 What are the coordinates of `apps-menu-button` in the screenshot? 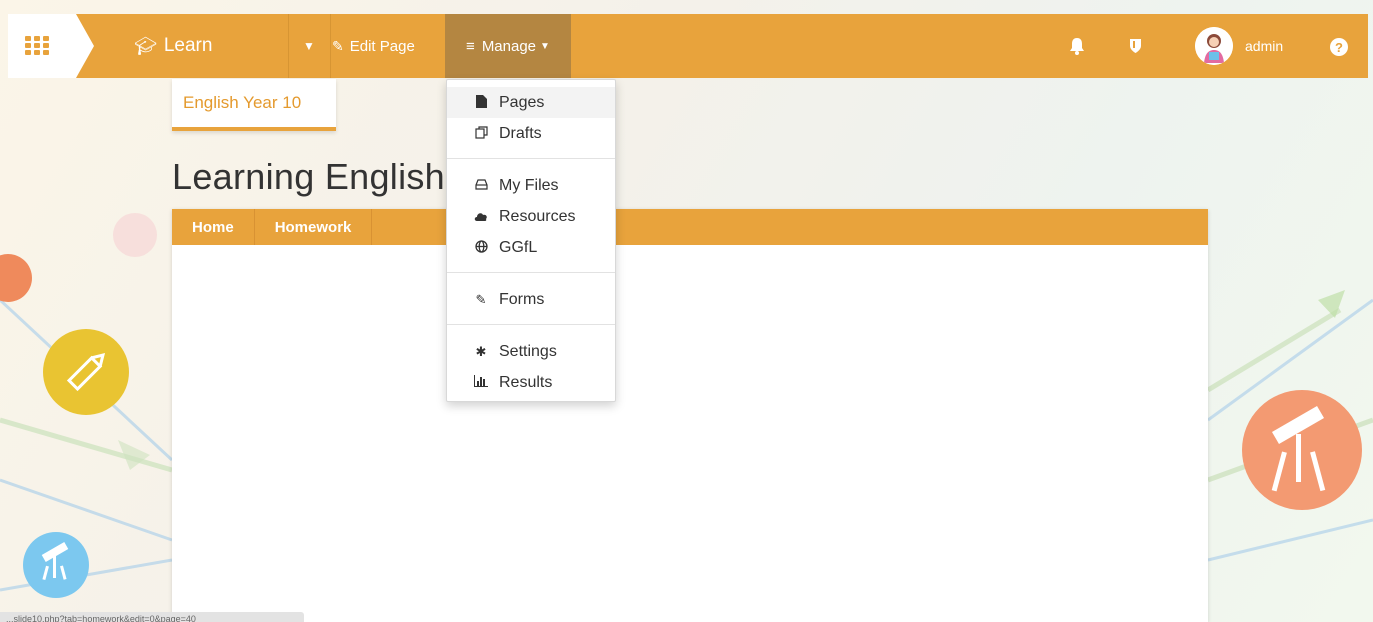 It's located at (51, 46).